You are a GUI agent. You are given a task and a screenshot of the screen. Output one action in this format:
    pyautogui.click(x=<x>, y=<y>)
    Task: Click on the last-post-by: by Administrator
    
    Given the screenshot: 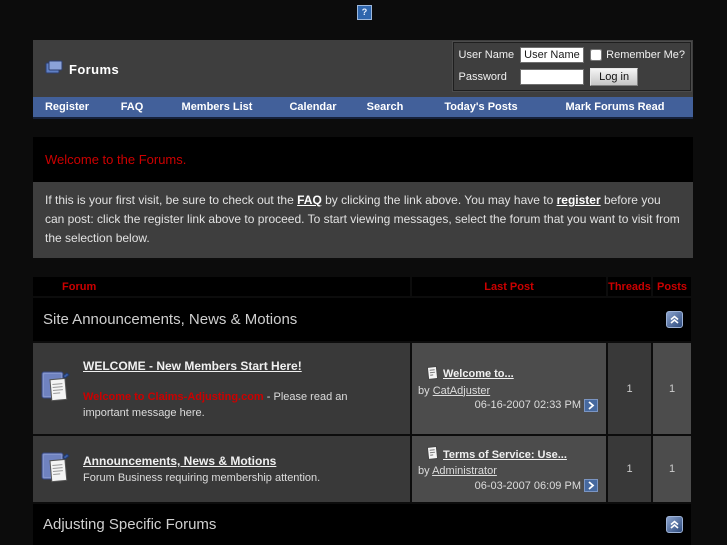 What is the action you would take?
    pyautogui.click(x=508, y=471)
    